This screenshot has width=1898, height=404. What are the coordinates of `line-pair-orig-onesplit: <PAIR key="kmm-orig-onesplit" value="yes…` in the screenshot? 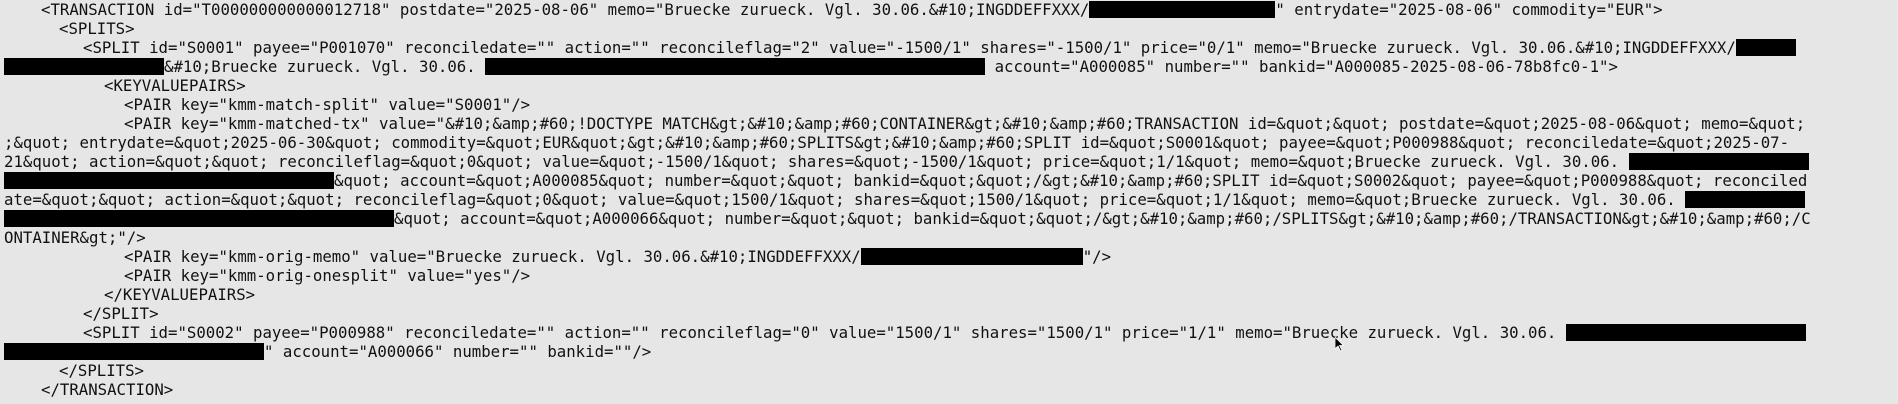 It's located at (951, 275).